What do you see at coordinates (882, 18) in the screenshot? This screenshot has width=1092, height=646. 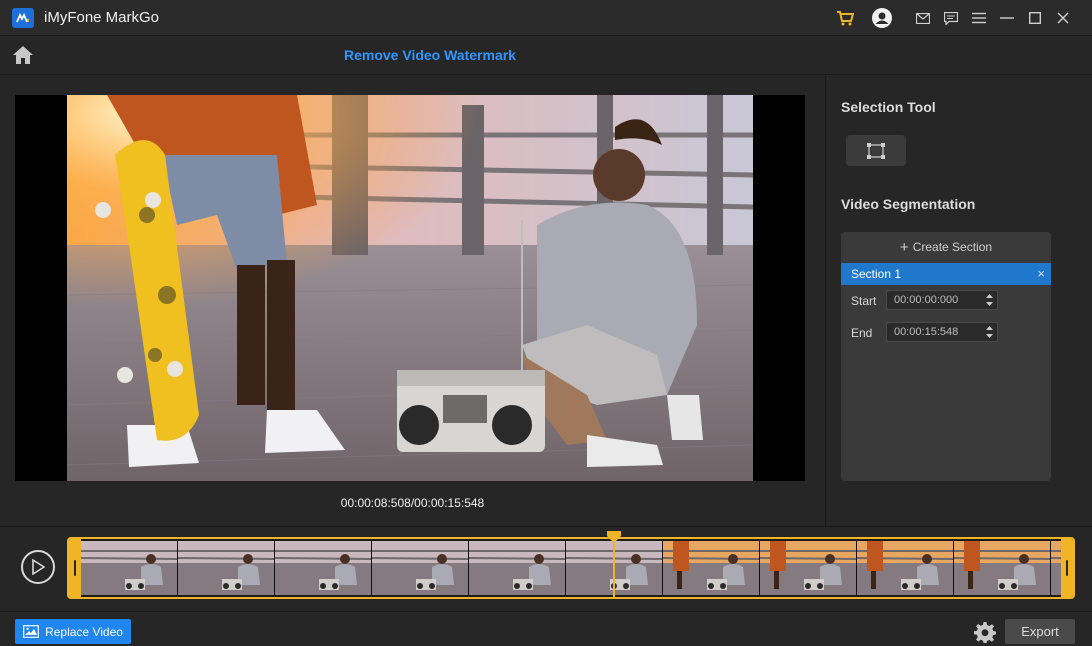 I see `account-icon` at bounding box center [882, 18].